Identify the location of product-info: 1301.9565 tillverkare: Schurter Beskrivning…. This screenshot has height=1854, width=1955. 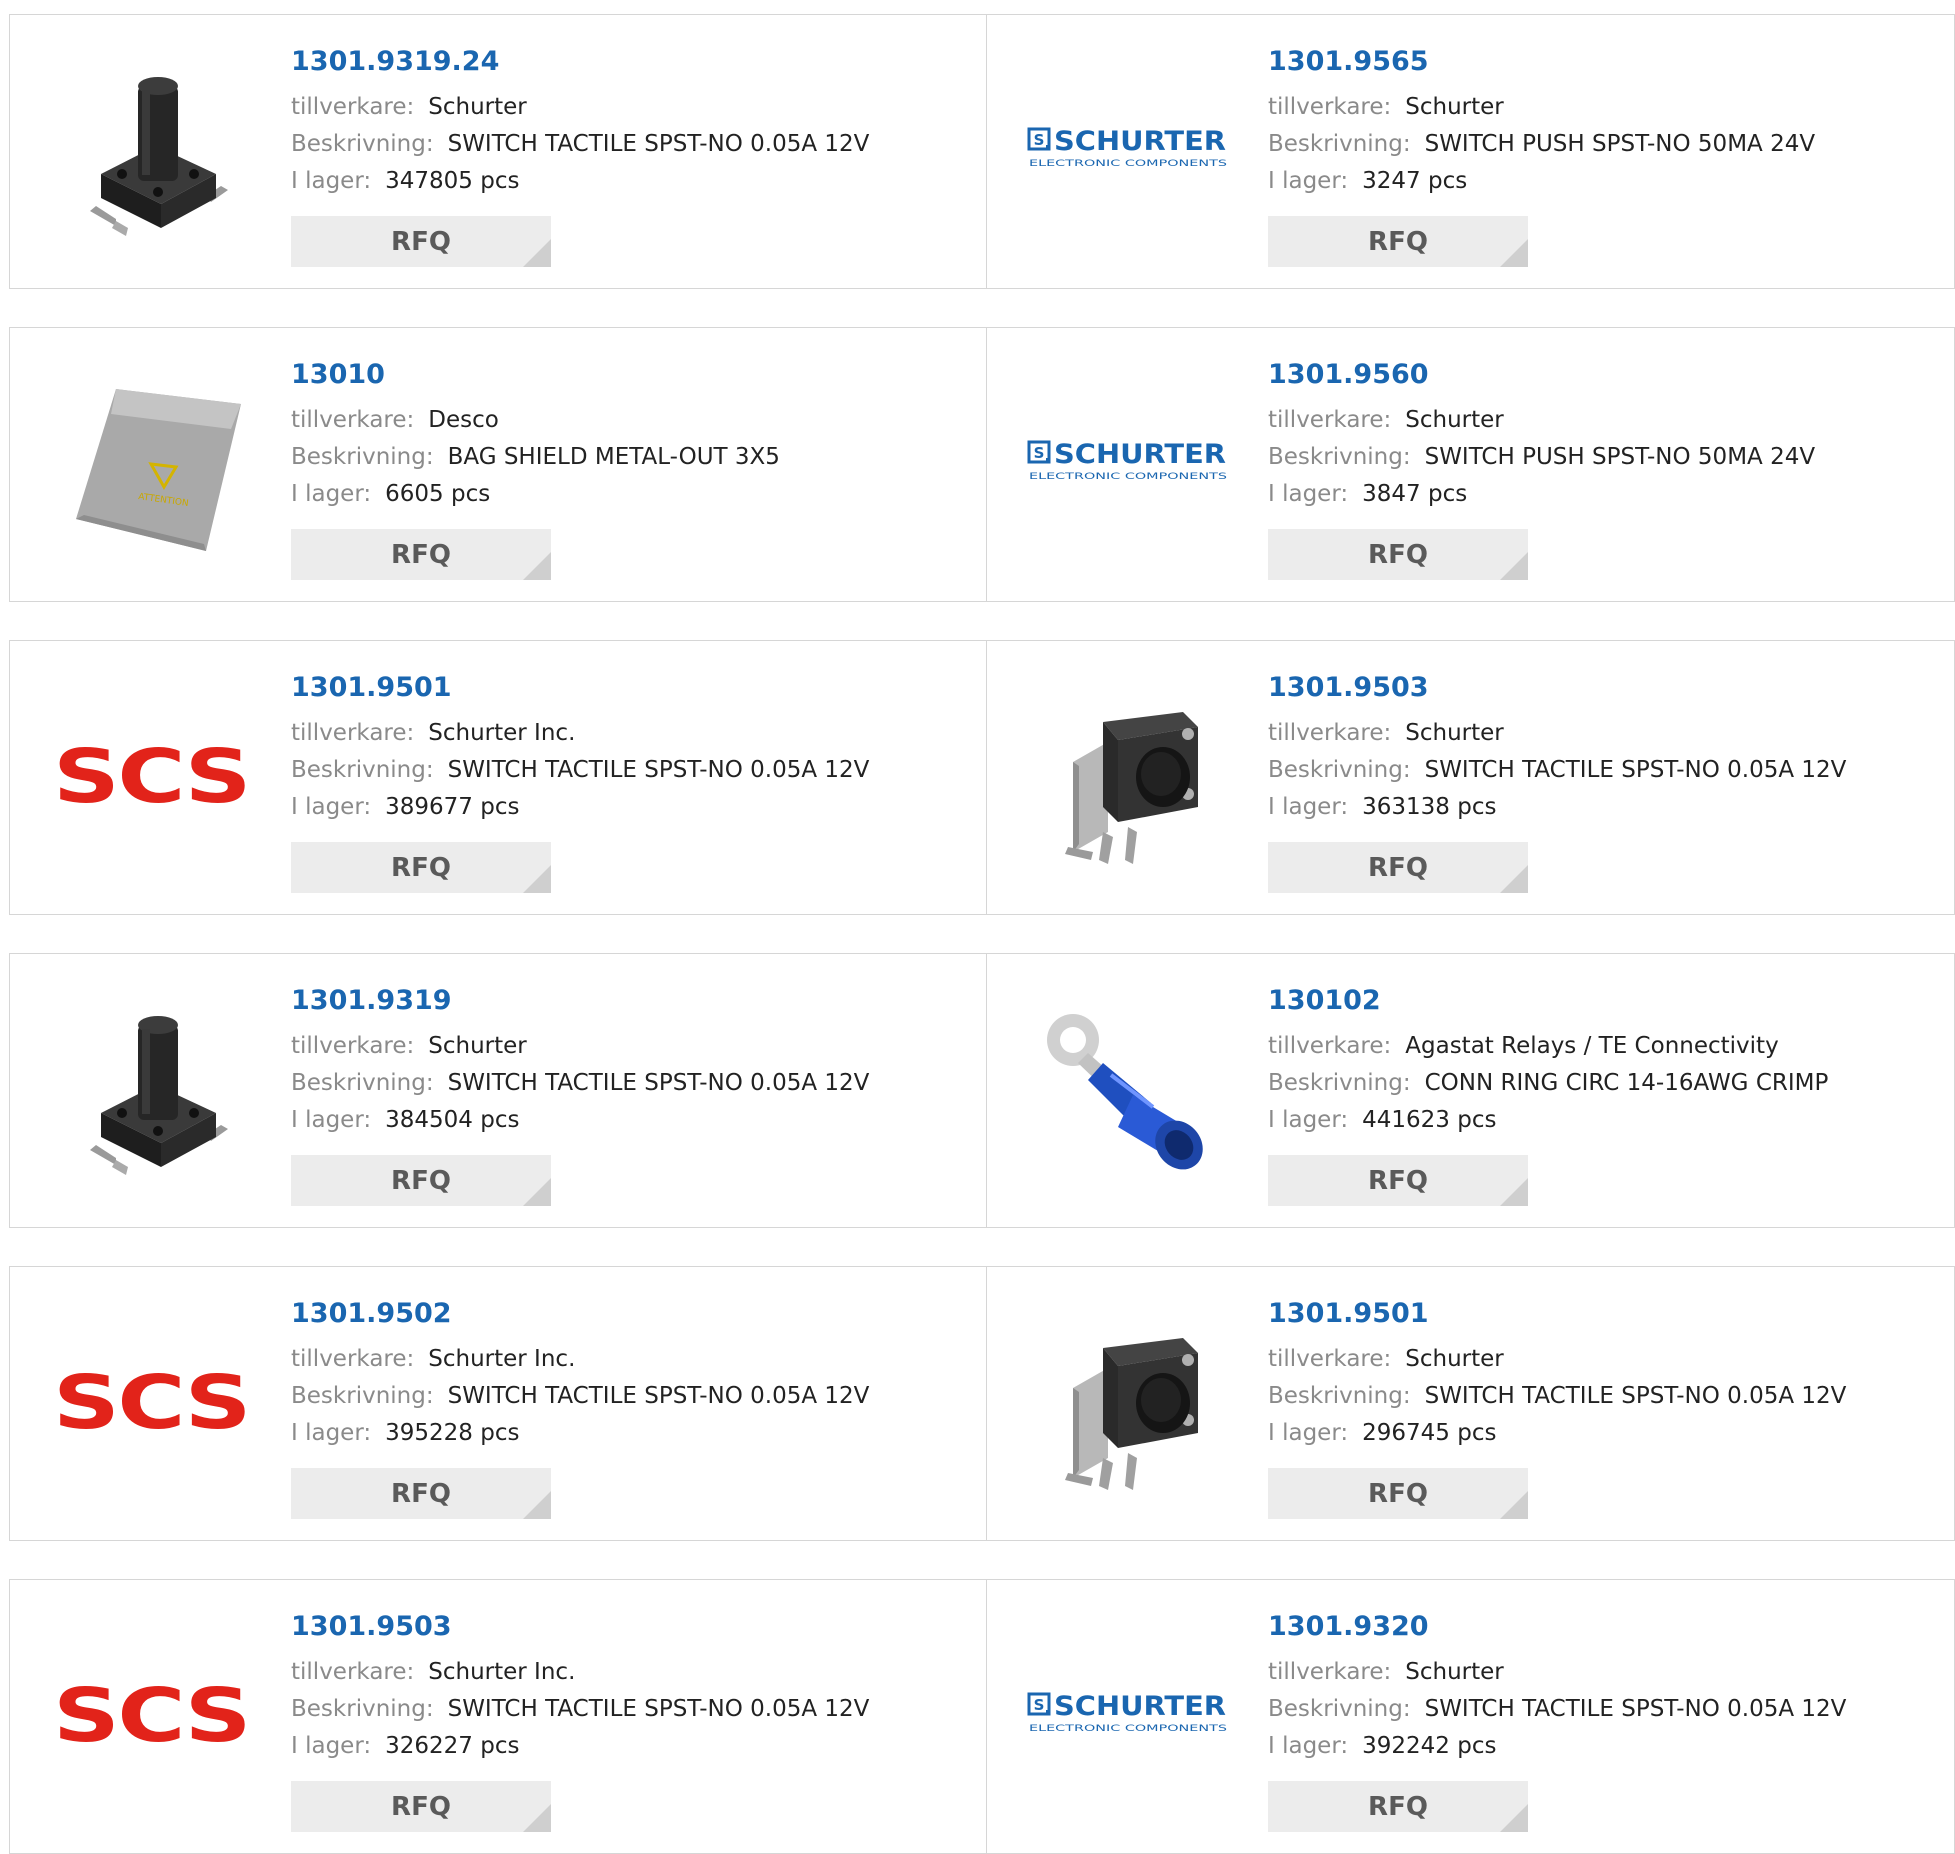
(1606, 122).